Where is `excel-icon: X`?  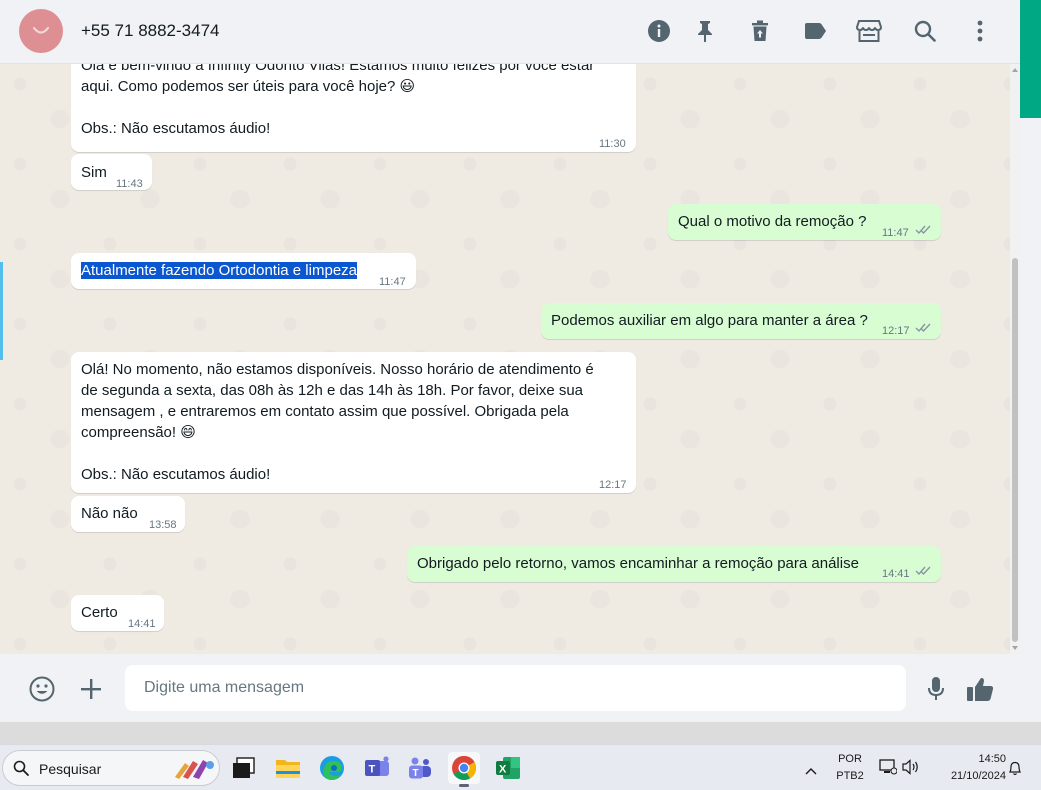 excel-icon: X is located at coordinates (508, 768).